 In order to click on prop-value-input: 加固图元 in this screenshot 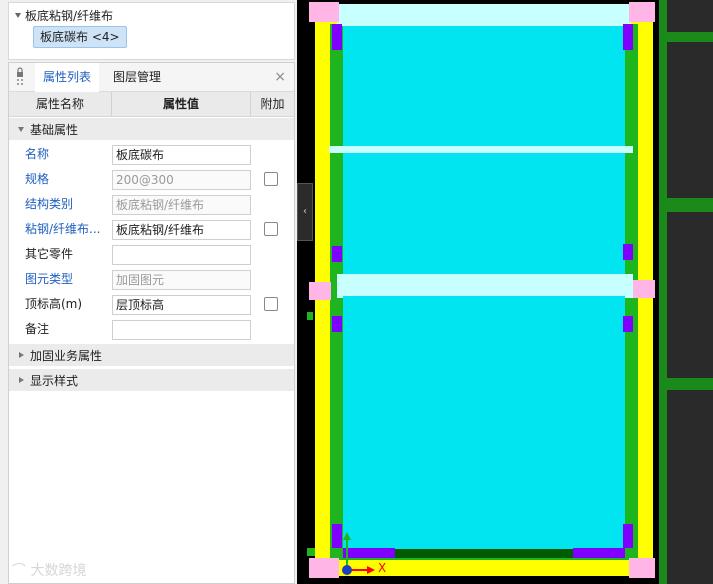, I will do `click(181, 280)`.